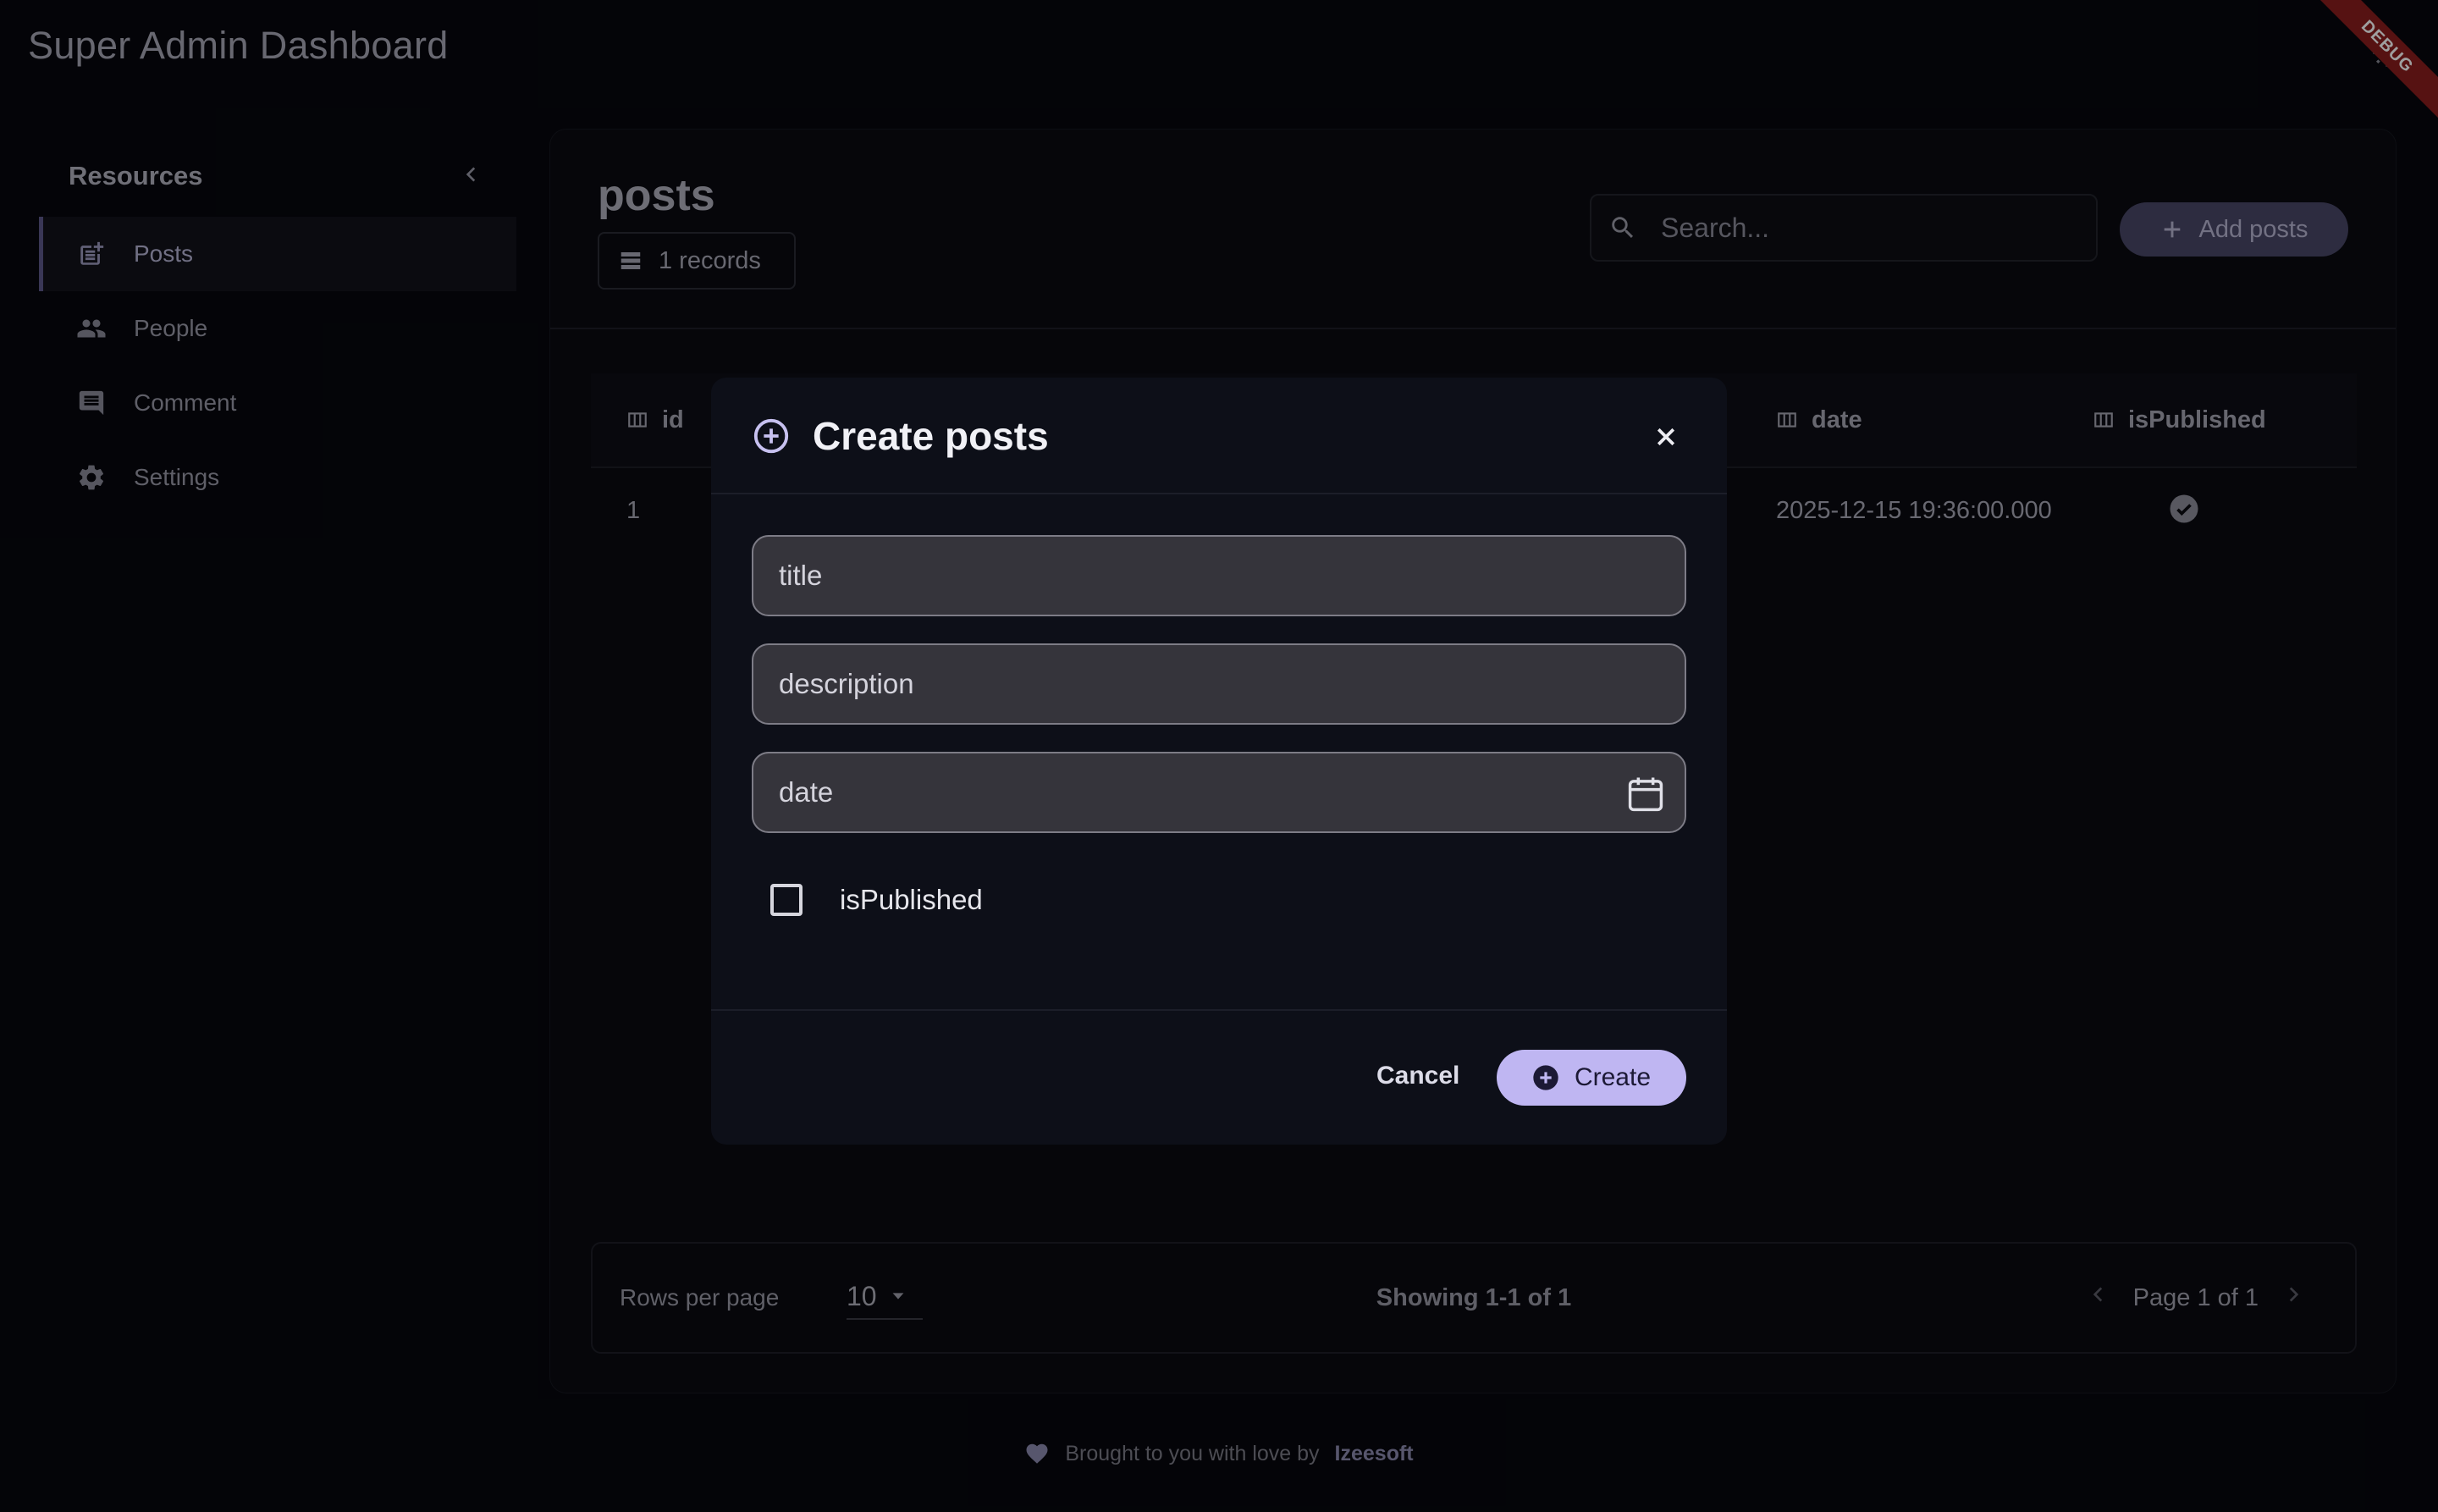 The width and height of the screenshot is (2438, 1512). I want to click on create-button-label: Create, so click(1613, 1077).